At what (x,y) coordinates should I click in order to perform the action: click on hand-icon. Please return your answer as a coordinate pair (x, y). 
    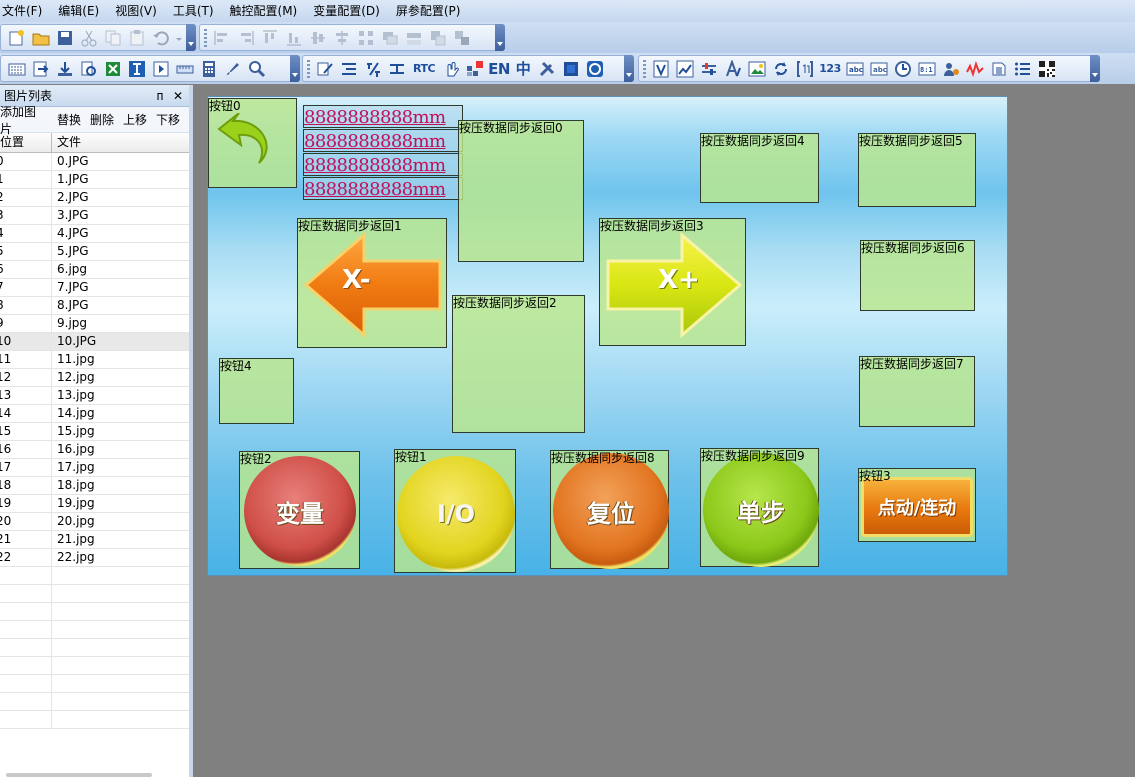
    Looking at the image, I should click on (451, 69).